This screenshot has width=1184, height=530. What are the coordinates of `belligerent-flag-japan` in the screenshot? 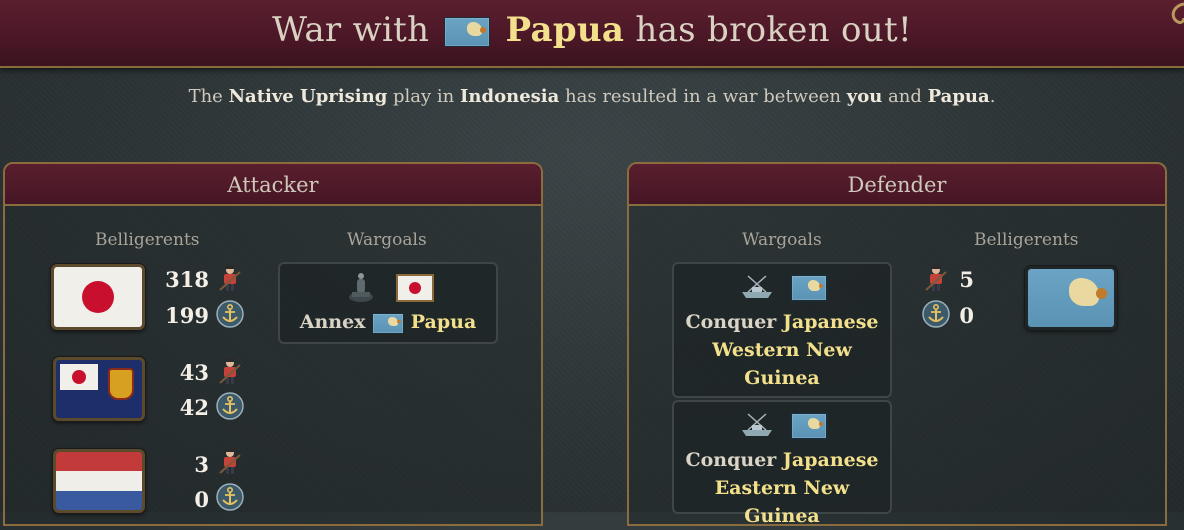 It's located at (98, 297).